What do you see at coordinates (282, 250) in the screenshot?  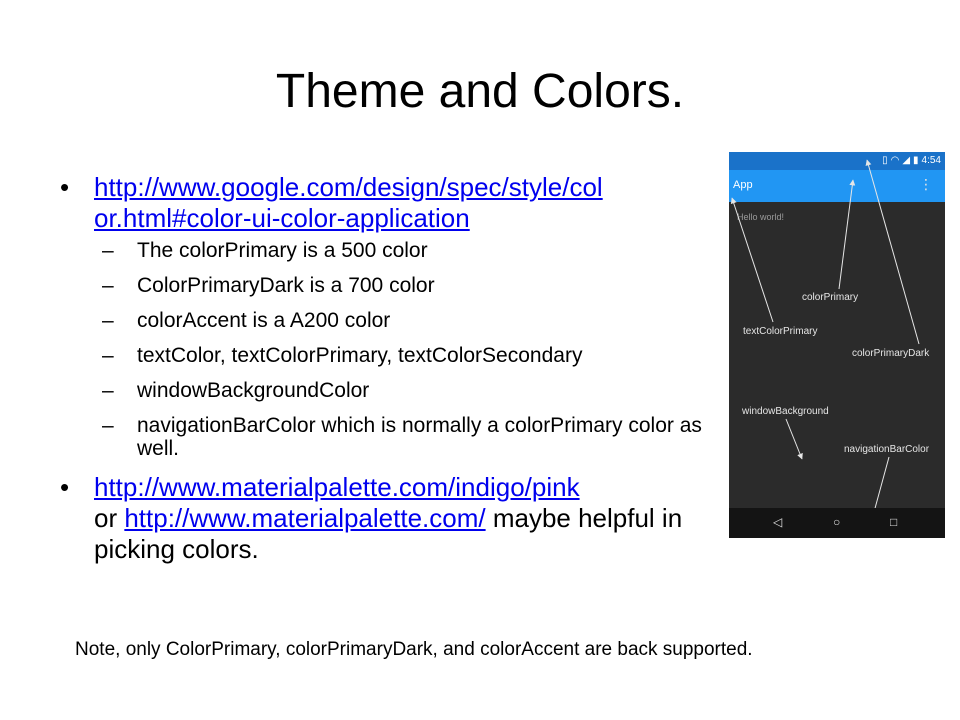 I see `sub-item-text: The colorPrimary is a 500 color` at bounding box center [282, 250].